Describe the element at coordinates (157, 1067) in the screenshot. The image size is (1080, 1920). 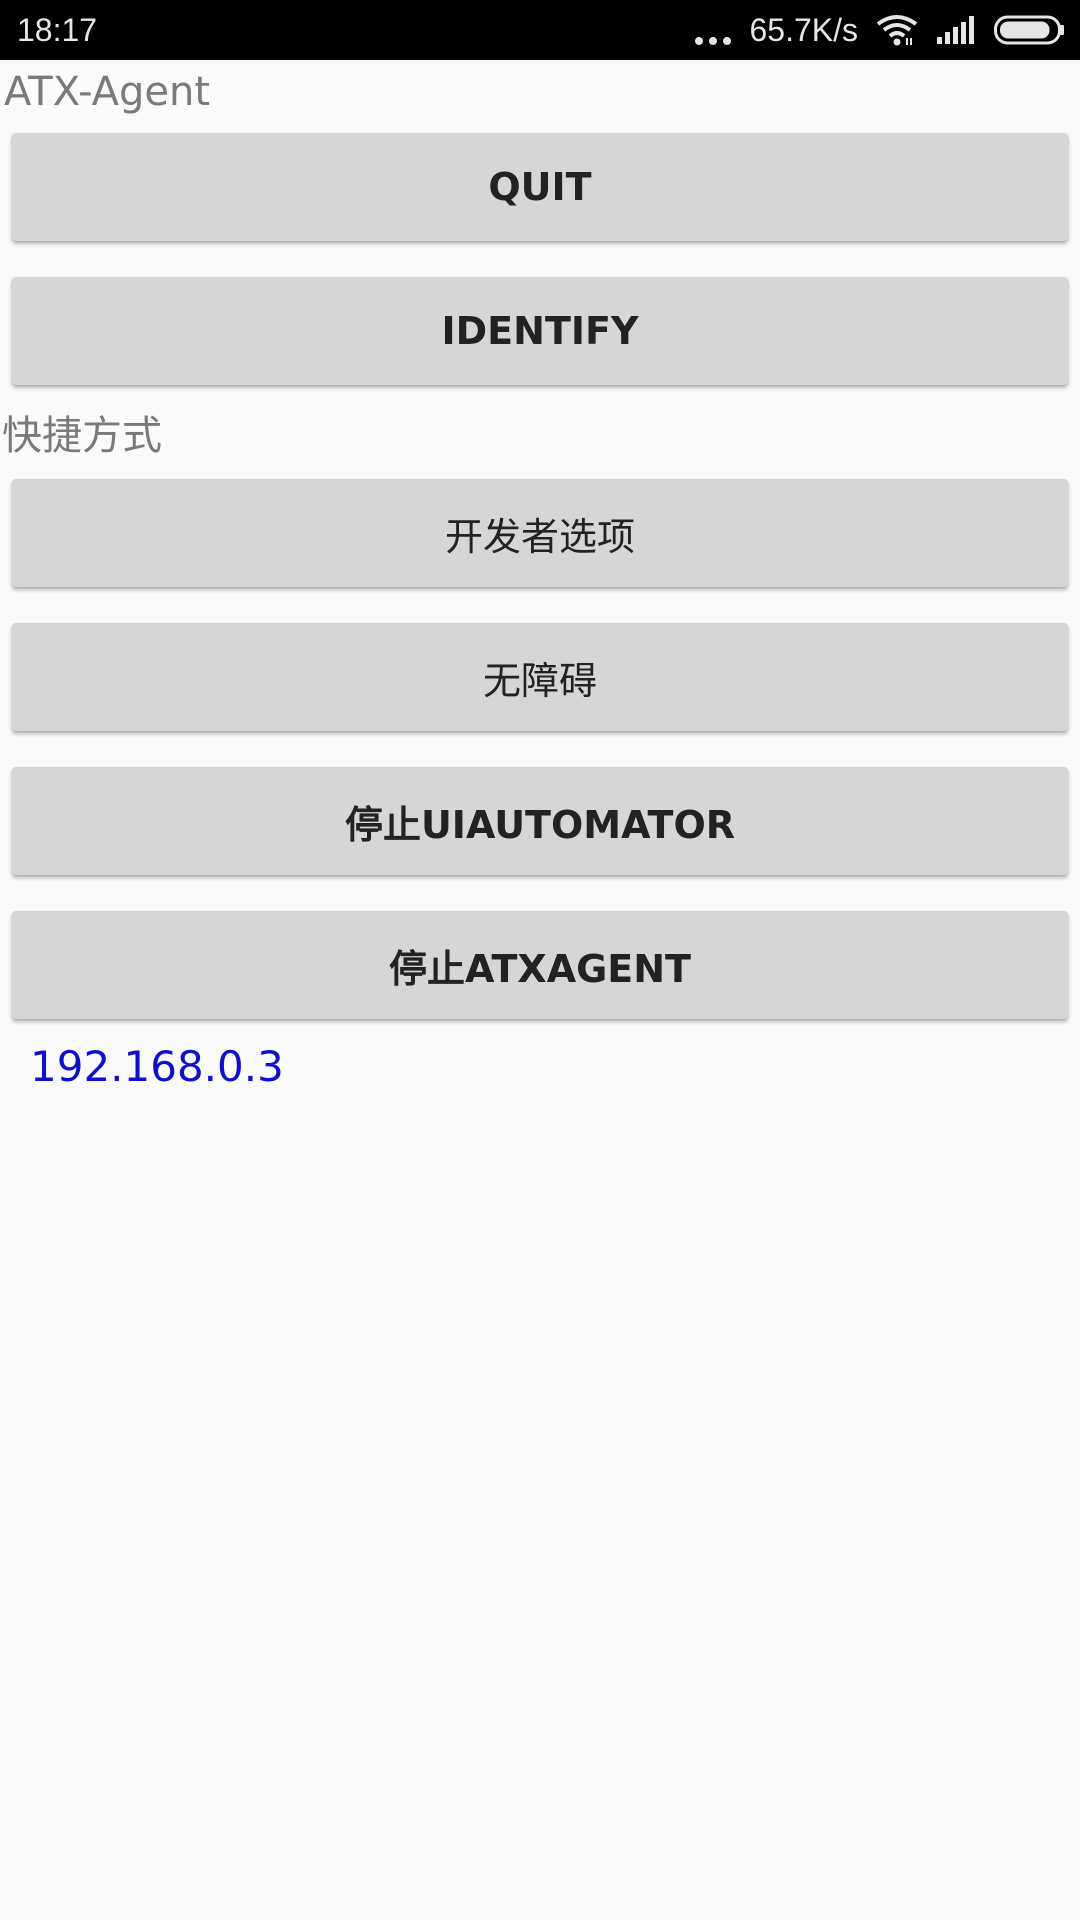
I see `ip-address-link: 192.168.0.3` at that location.